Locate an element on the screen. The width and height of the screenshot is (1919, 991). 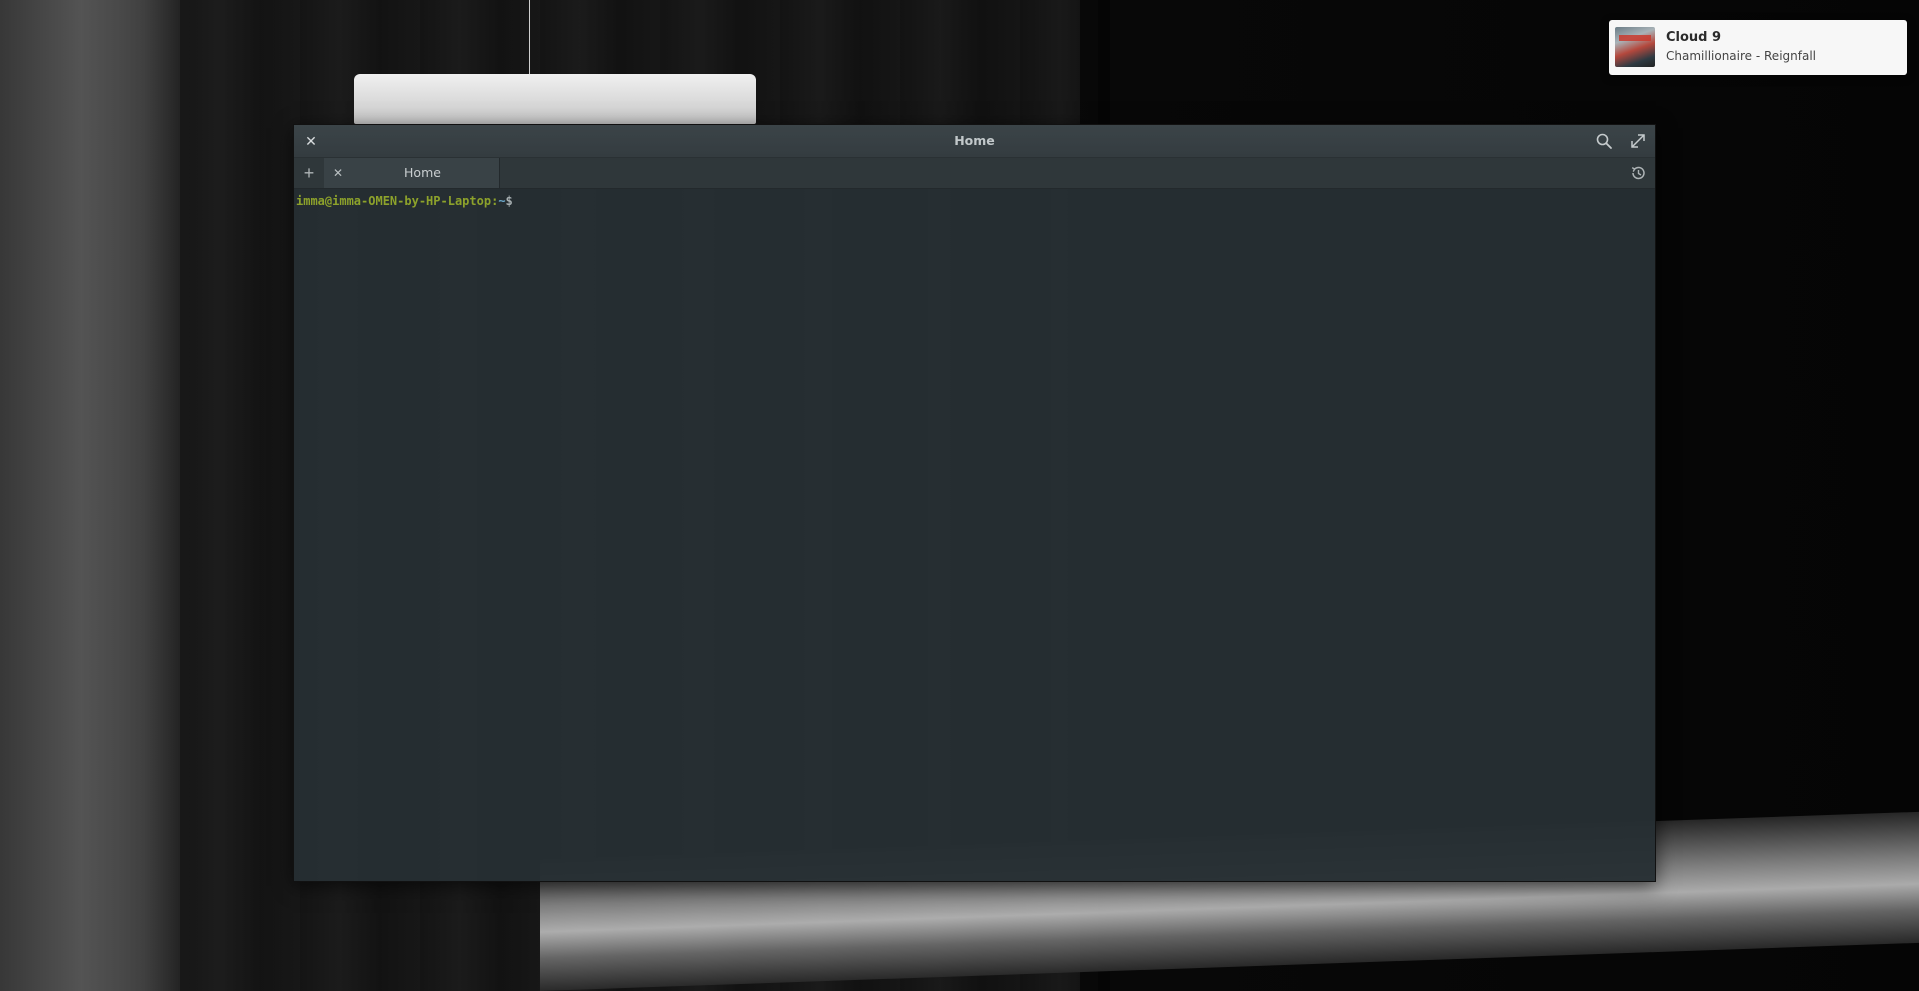
prompt-path: ~ is located at coordinates (502, 201).